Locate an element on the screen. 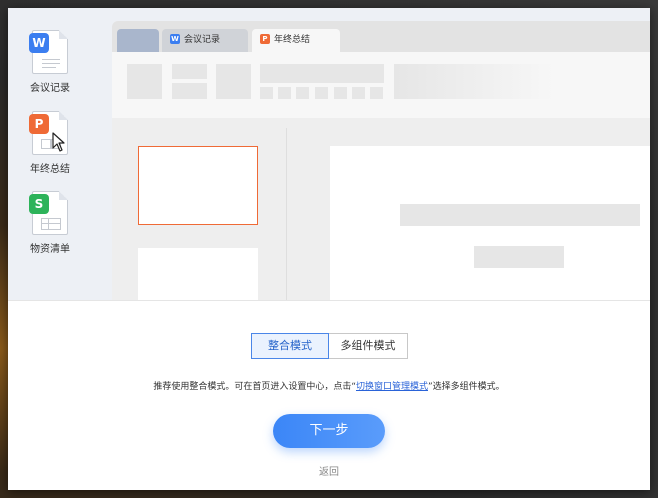 This screenshot has height=498, width=658. tab-meeting-notes: W 会议记录 is located at coordinates (205, 40).